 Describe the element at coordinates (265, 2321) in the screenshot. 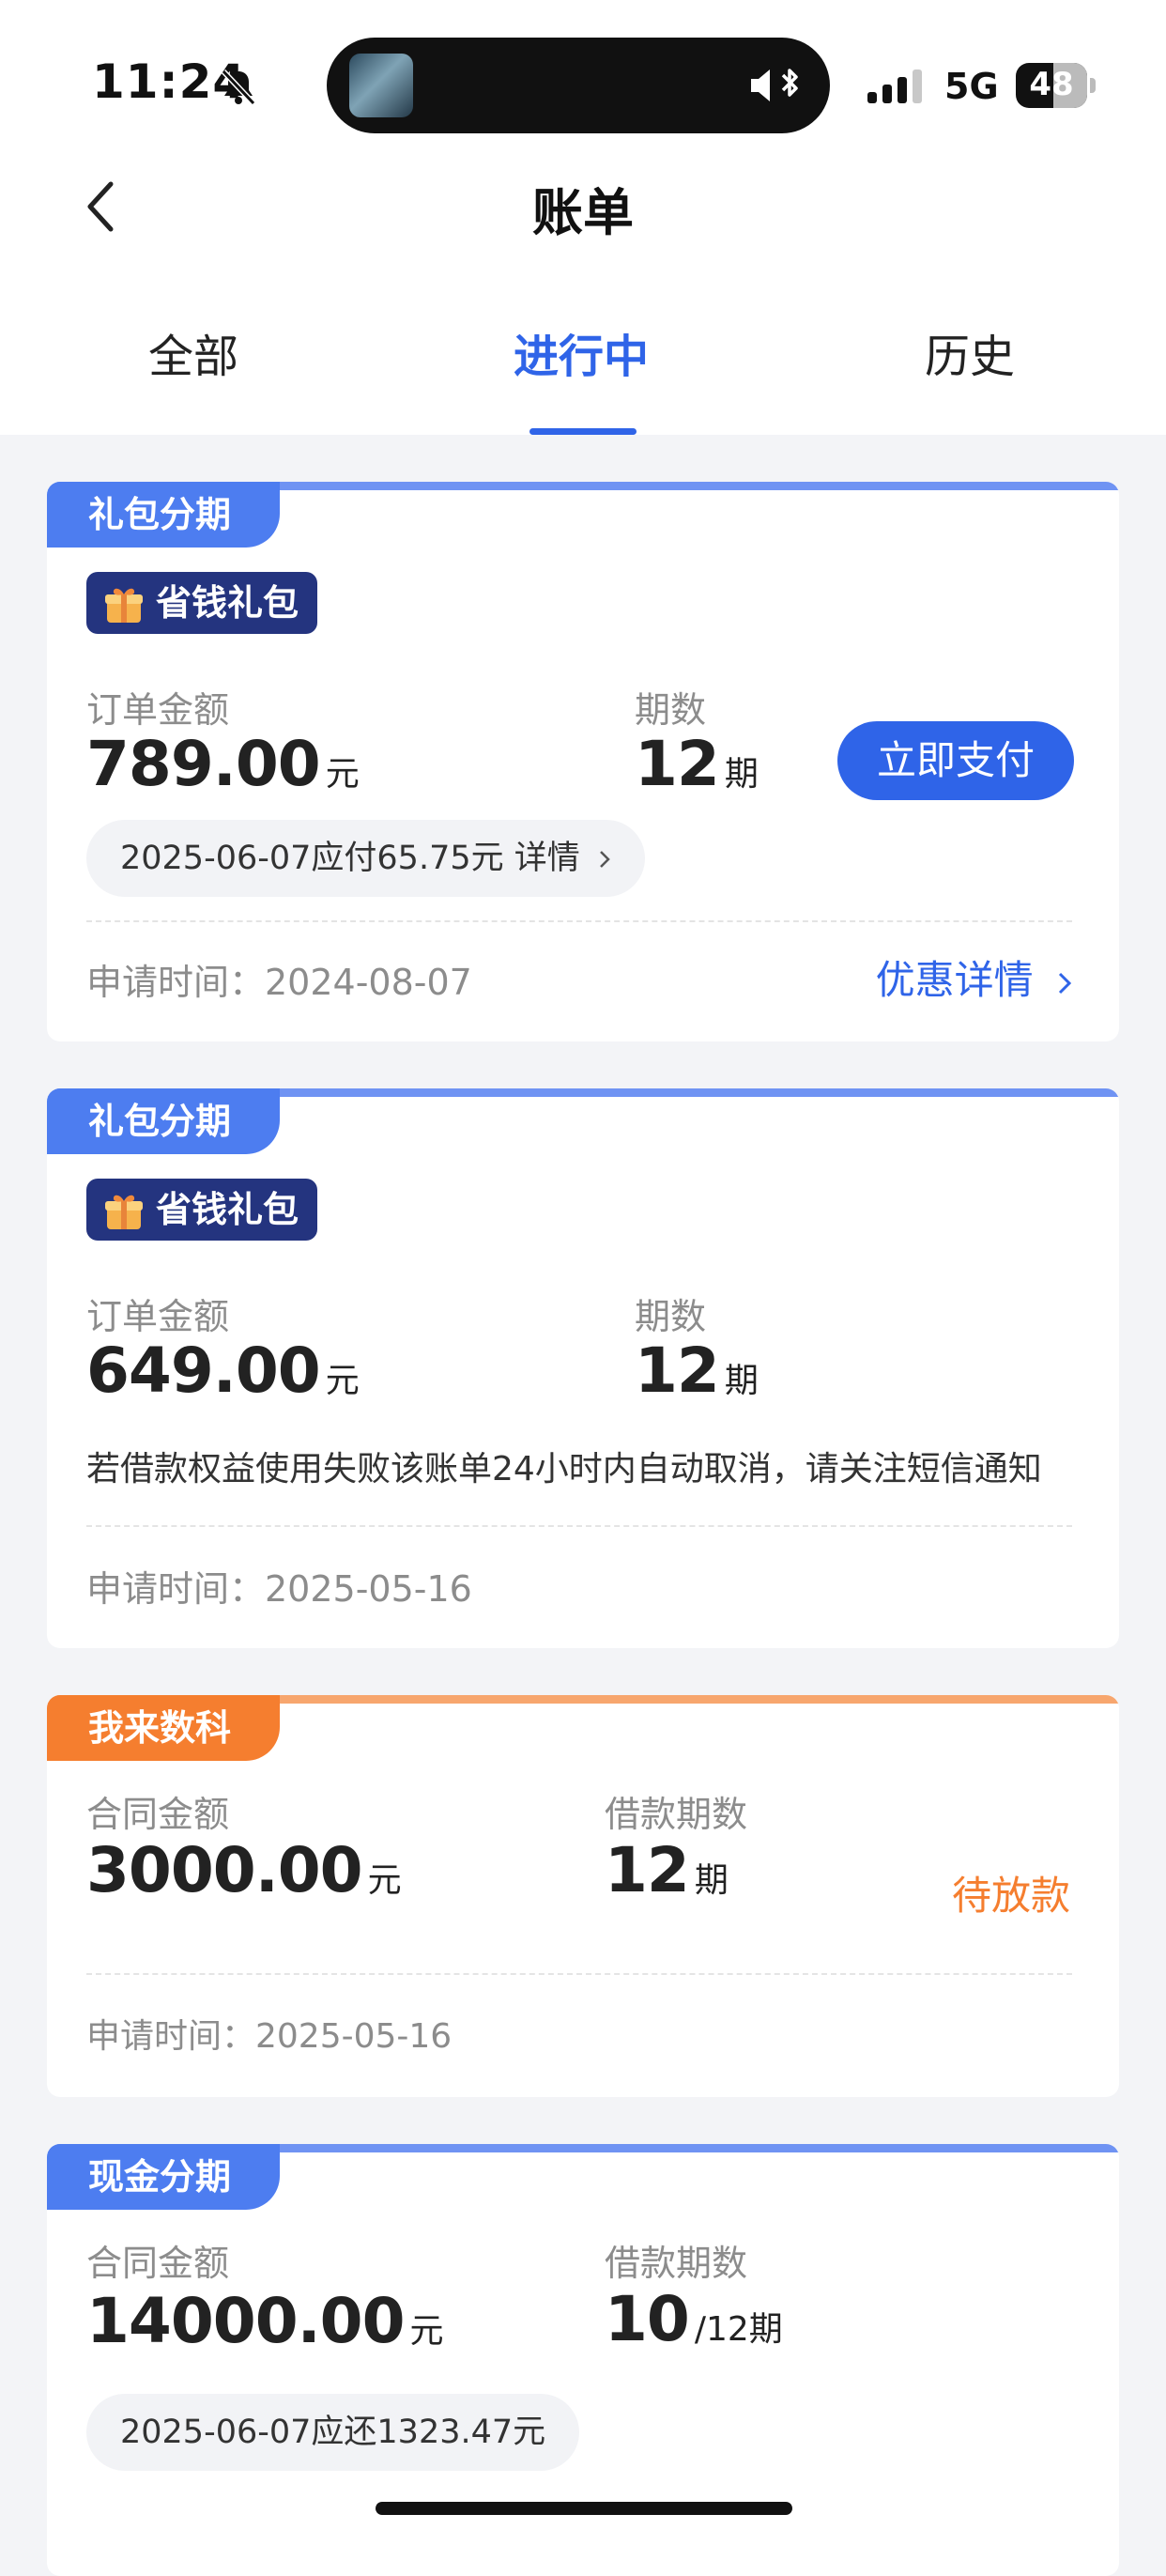

I see `amount-value: 14000.00 元` at that location.